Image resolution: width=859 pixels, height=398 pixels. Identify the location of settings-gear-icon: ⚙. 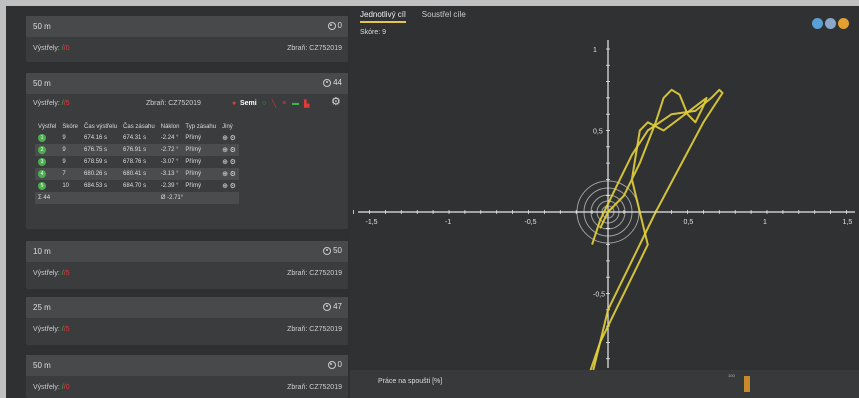
(336, 101).